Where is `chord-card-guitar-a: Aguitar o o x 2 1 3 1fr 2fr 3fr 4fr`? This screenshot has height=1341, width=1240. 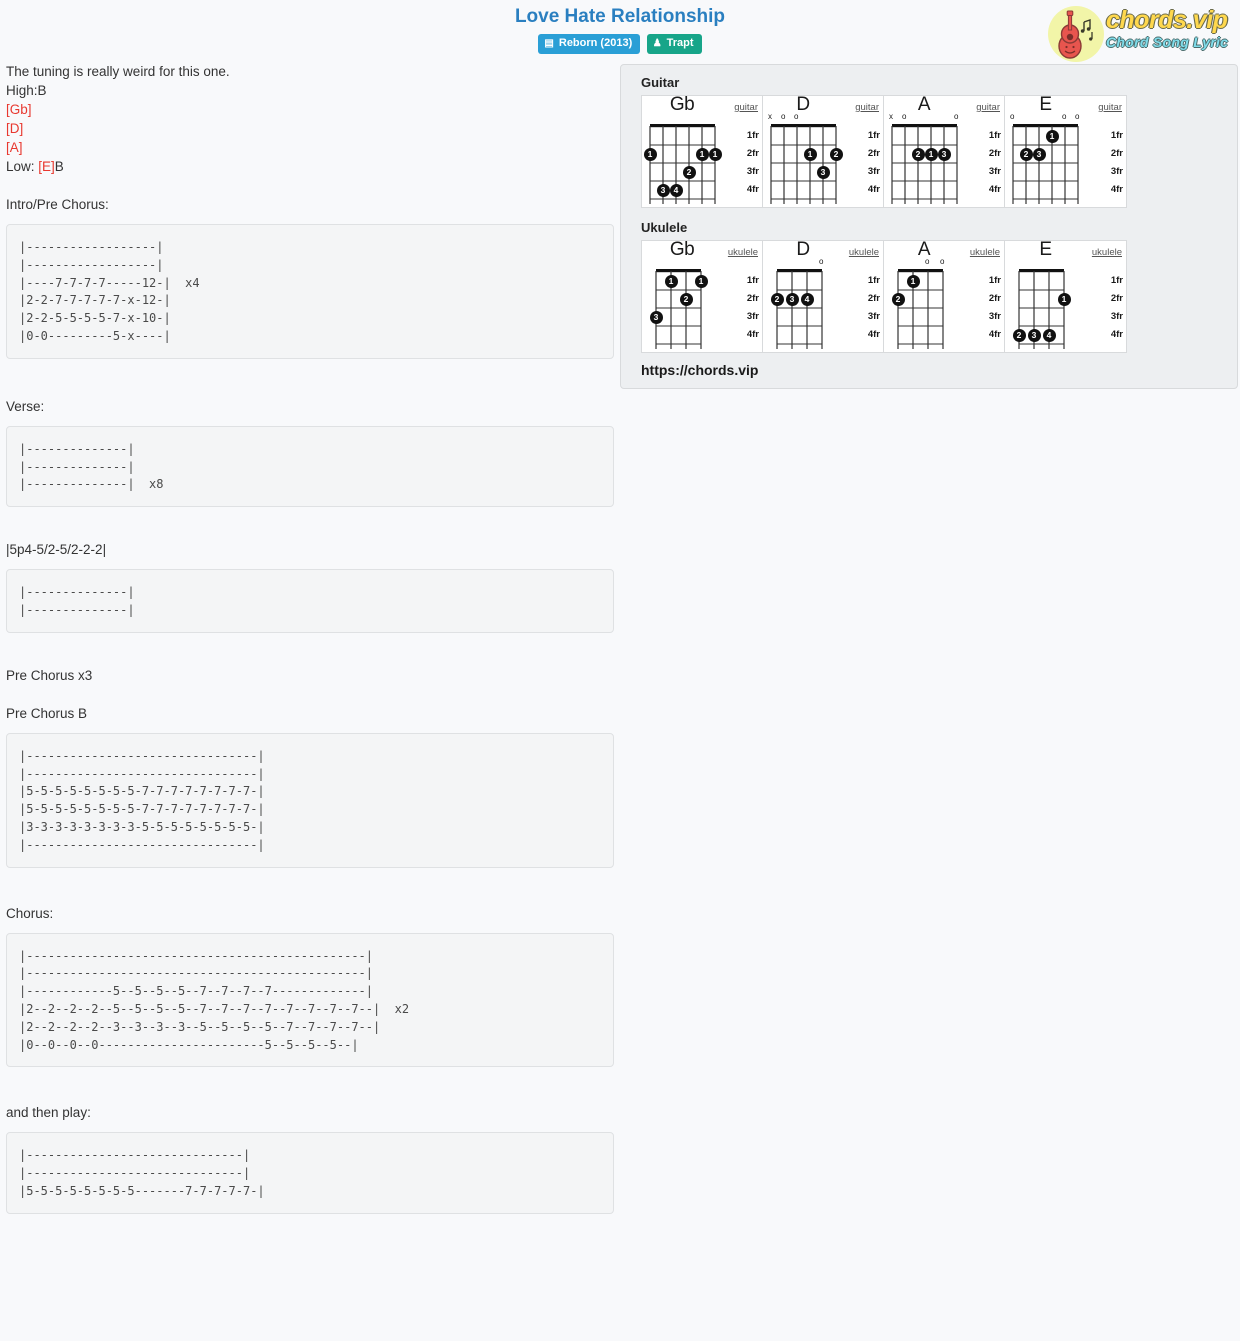 chord-card-guitar-a: Aguitar o o x 2 1 3 1fr 2fr 3fr 4fr is located at coordinates (944, 150).